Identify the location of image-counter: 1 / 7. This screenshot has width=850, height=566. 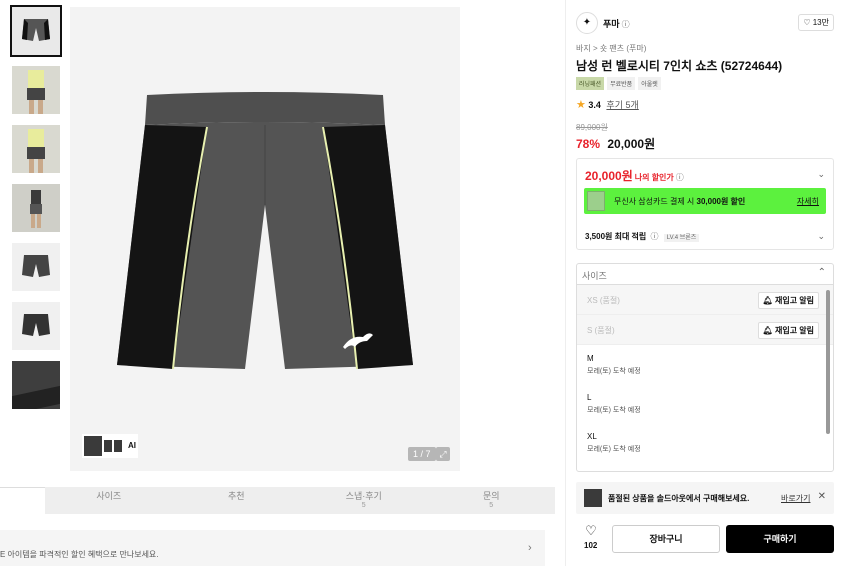
(422, 454).